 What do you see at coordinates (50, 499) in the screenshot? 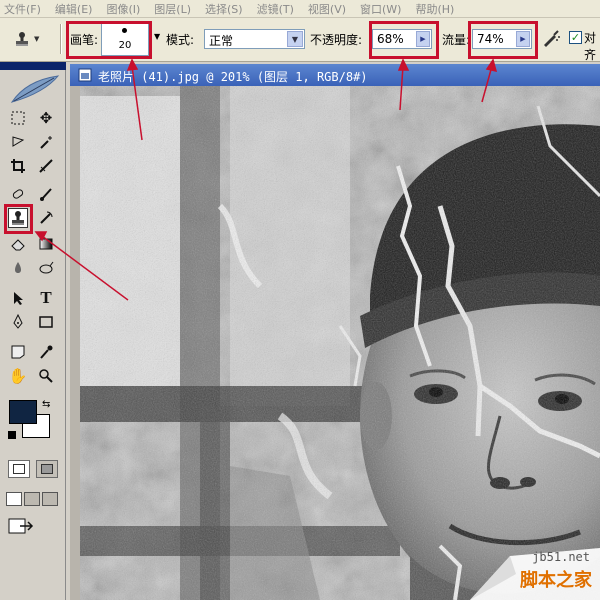
I see `full-screen-button` at bounding box center [50, 499].